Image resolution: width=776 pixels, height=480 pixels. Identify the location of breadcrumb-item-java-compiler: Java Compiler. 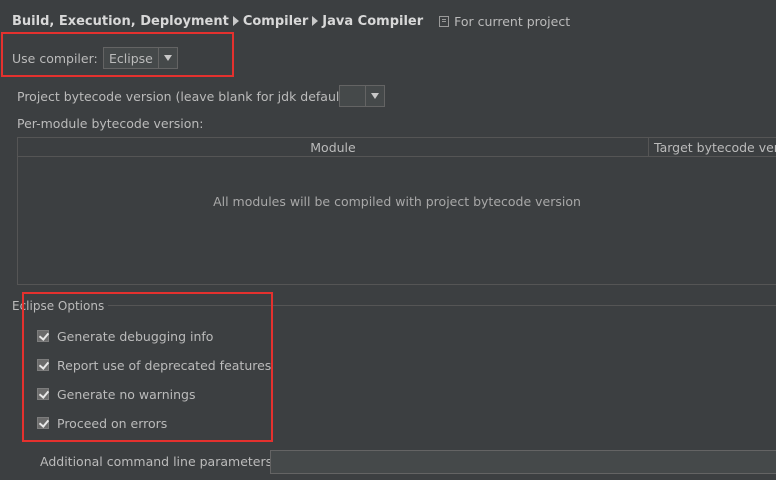
(373, 21).